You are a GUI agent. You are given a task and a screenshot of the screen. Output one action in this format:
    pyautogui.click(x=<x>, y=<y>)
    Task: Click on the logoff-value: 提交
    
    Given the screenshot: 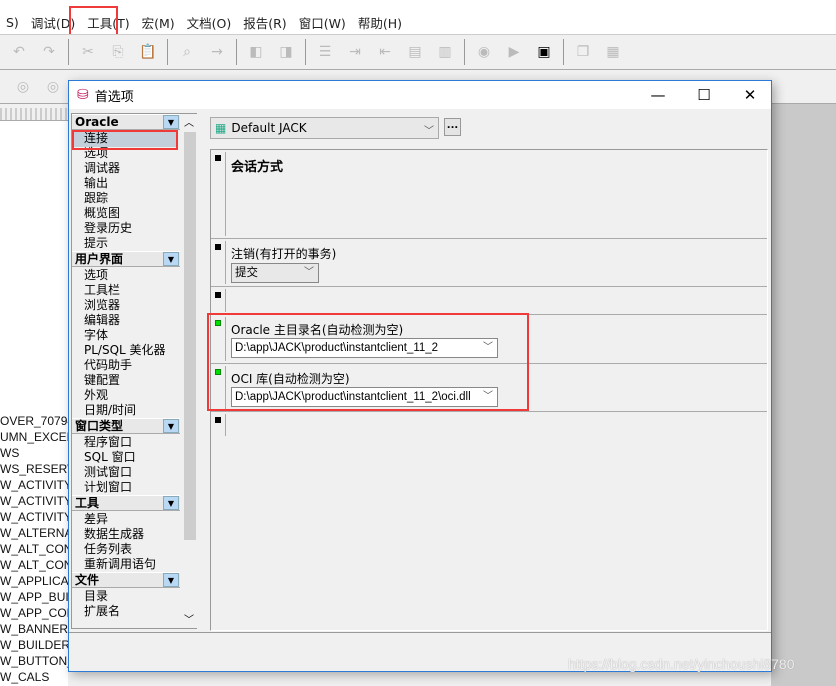 What is the action you would take?
    pyautogui.click(x=246, y=273)
    